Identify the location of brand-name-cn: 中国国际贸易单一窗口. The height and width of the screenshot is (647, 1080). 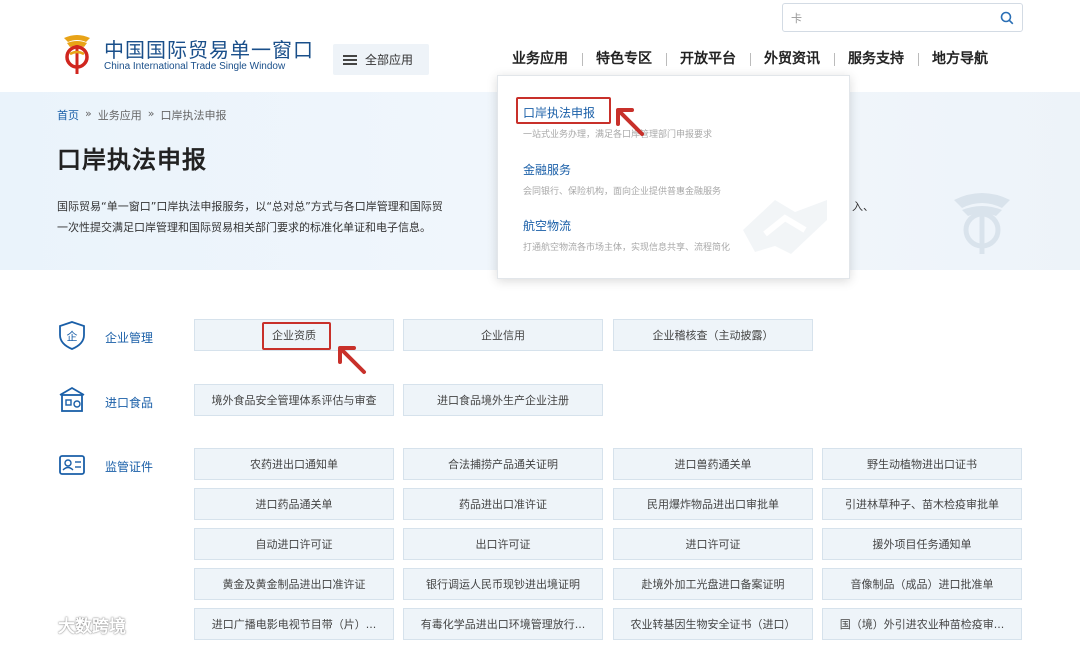
(209, 48).